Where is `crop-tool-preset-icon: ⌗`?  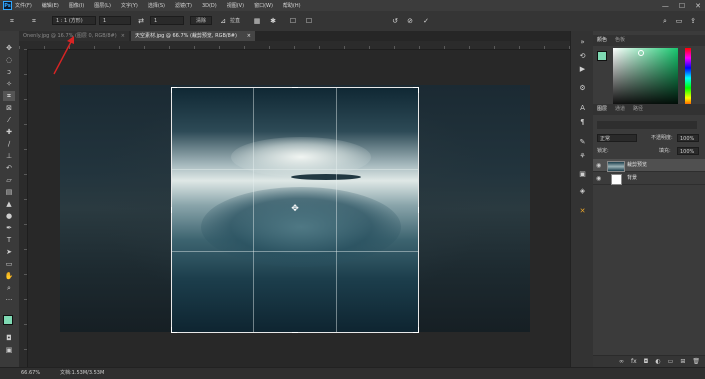 crop-tool-preset-icon: ⌗ is located at coordinates (12, 21).